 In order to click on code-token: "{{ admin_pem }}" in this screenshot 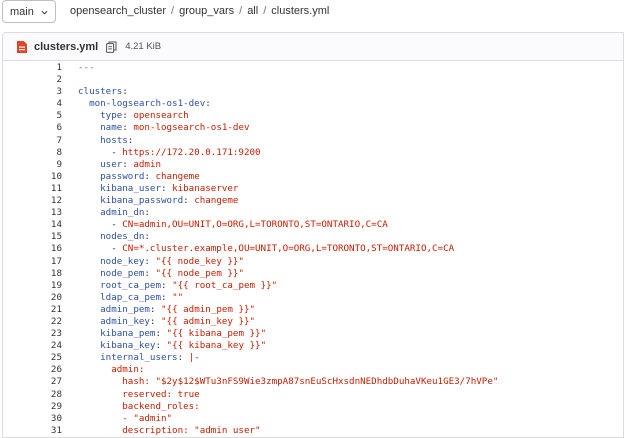, I will do `click(208, 309)`.